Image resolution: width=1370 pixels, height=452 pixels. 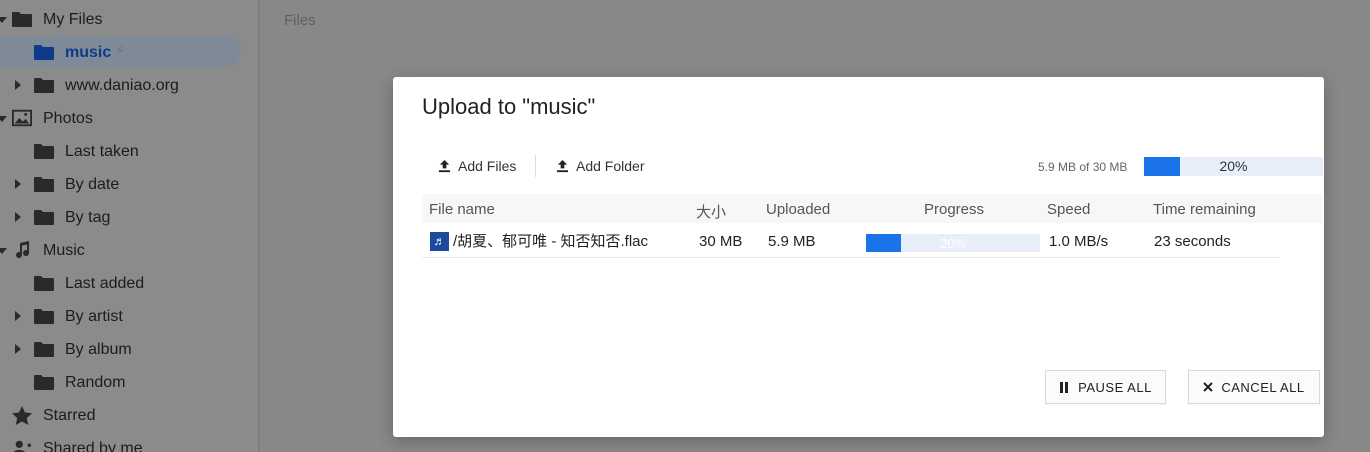 I want to click on total-progress-percent: 20%, so click(x=1233, y=166).